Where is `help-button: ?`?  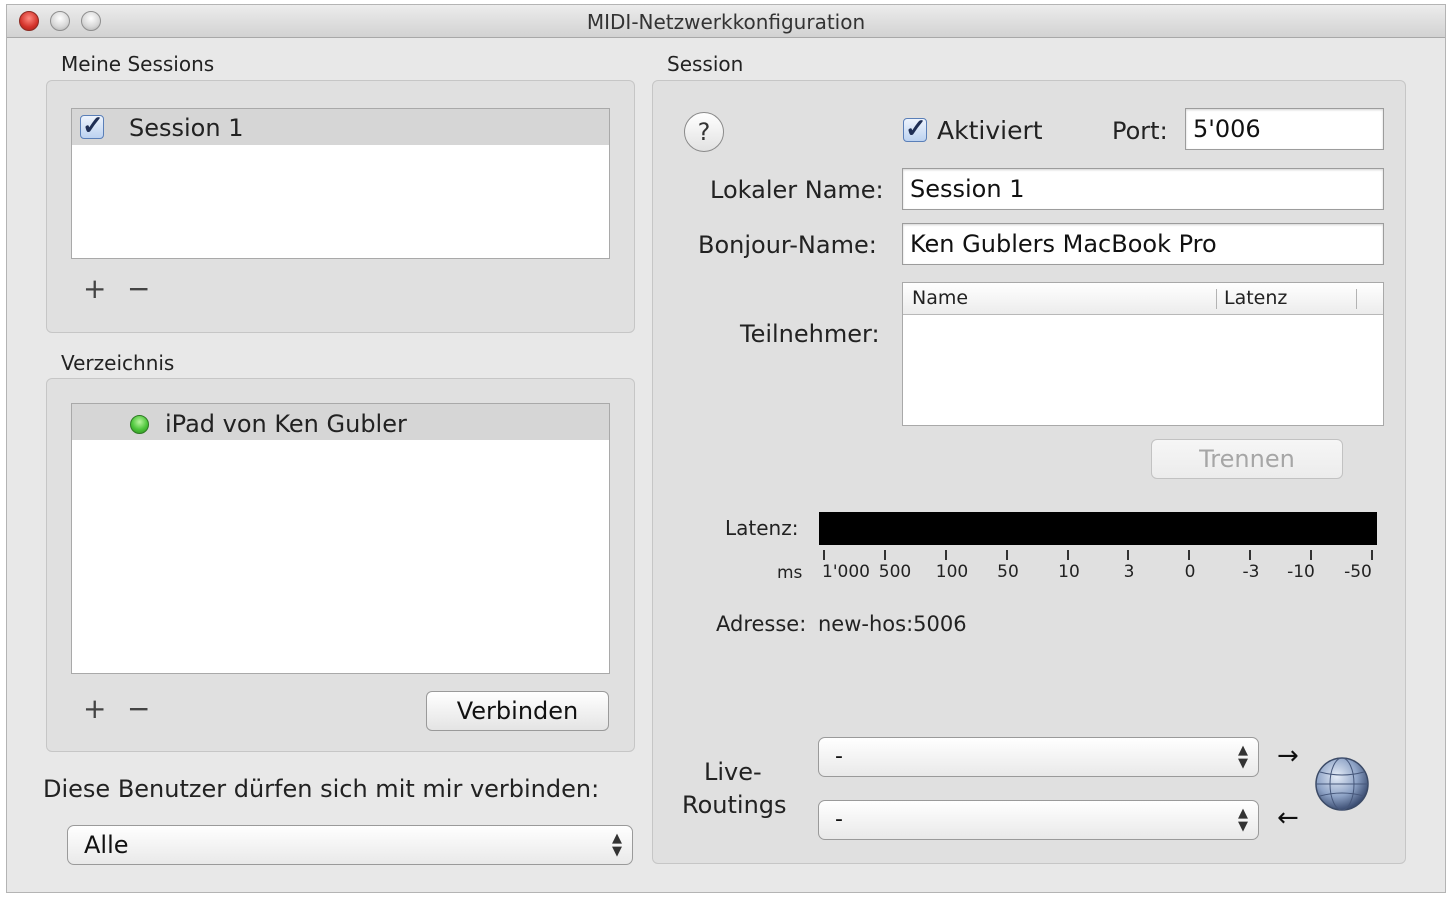
help-button: ? is located at coordinates (704, 132).